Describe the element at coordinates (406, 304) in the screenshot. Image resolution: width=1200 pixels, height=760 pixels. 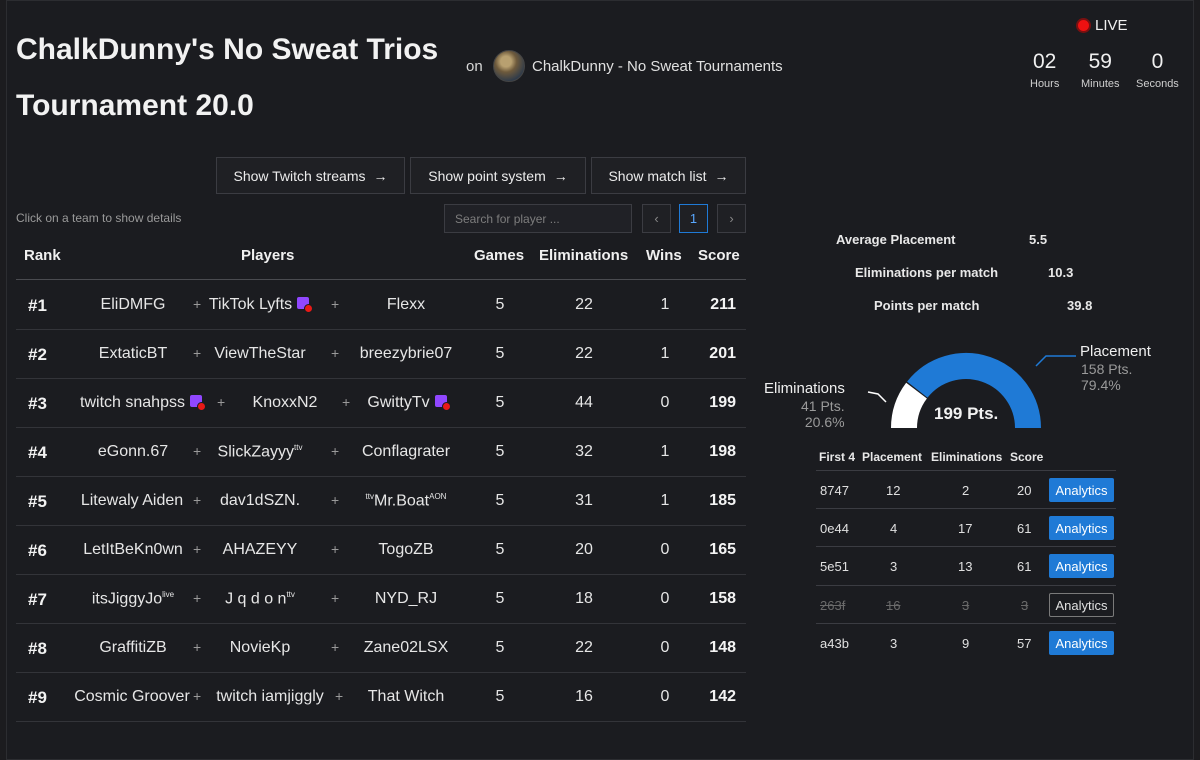
I see `player-3: Flexx` at that location.